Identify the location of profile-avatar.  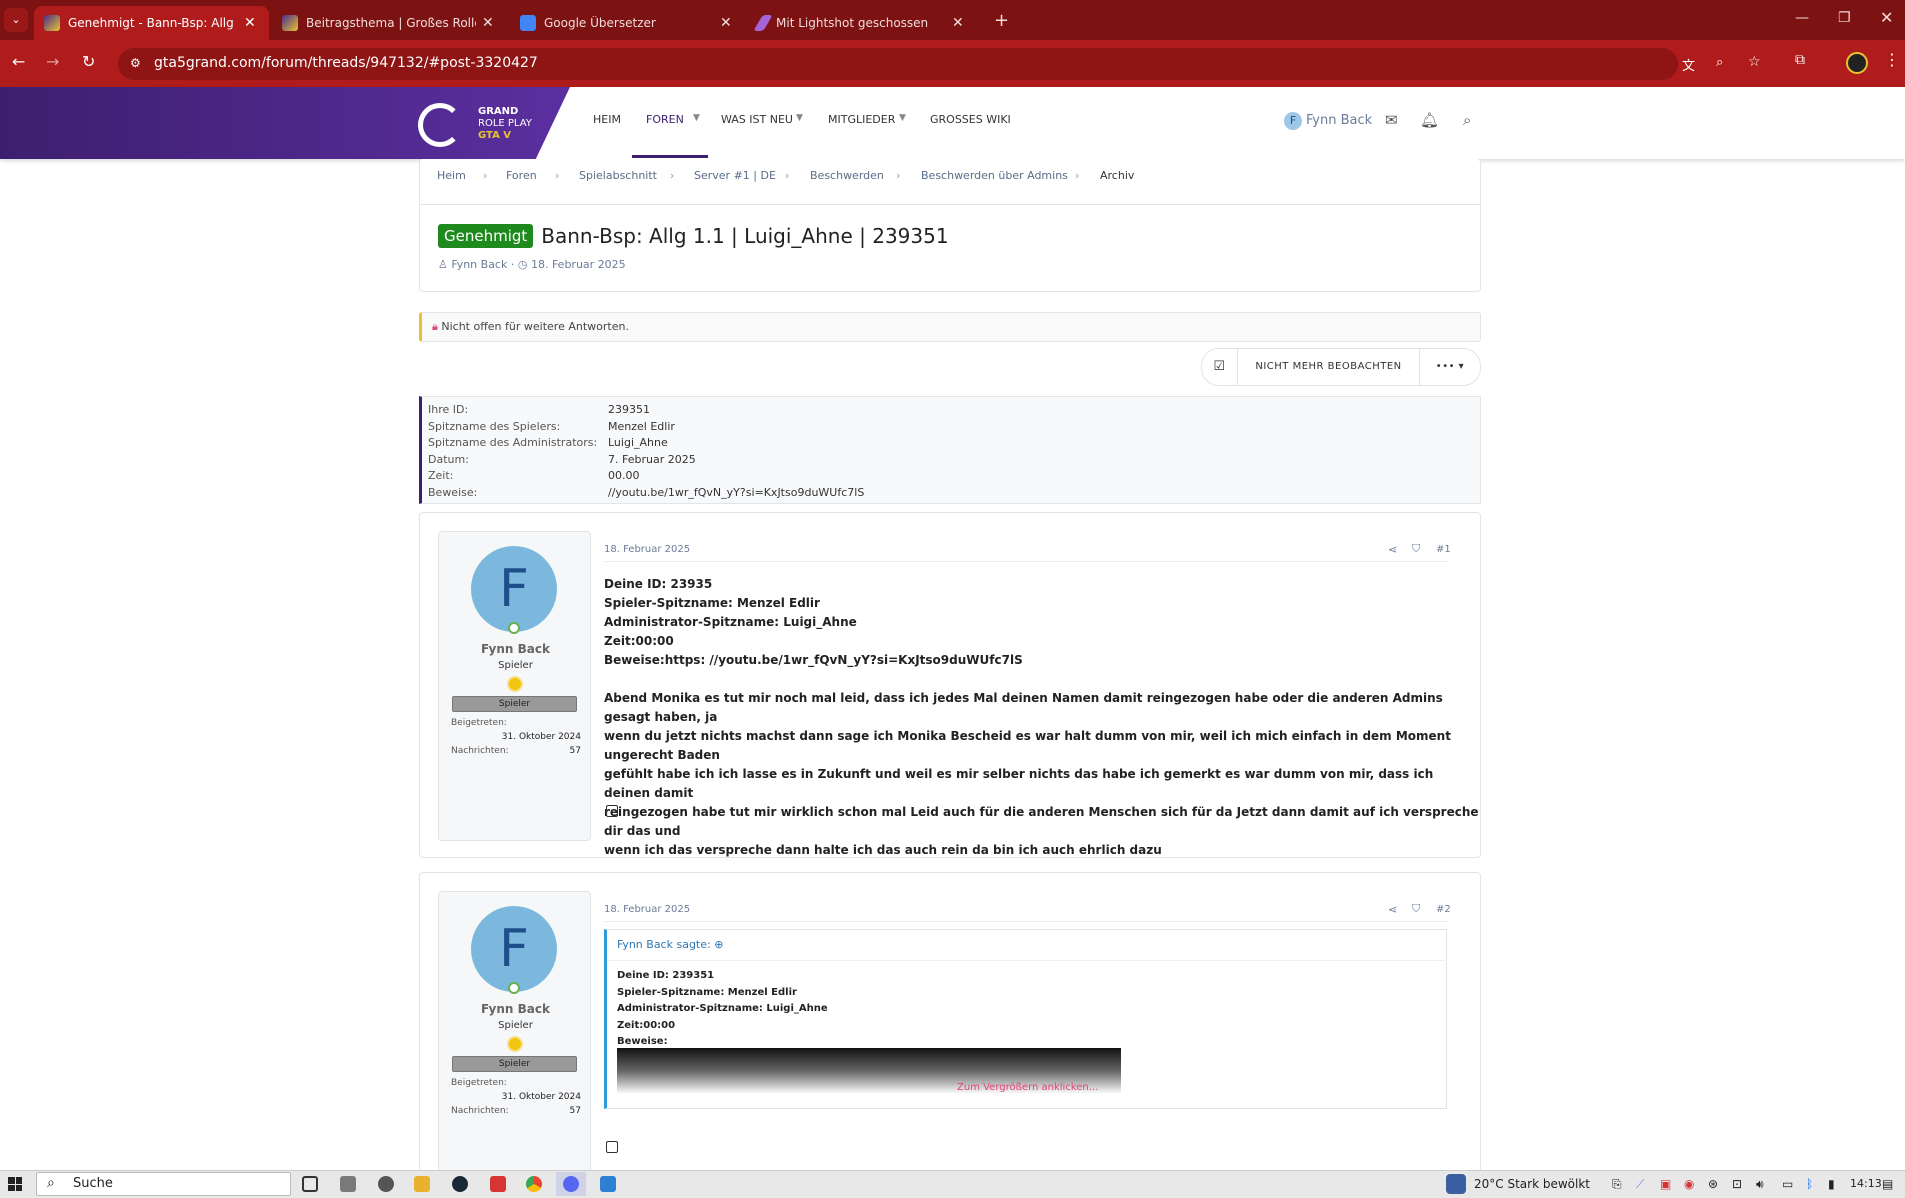
(1857, 63).